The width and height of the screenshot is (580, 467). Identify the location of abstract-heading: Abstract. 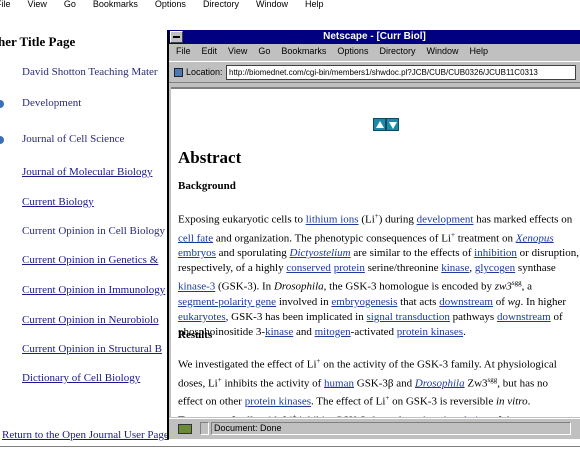
(210, 157).